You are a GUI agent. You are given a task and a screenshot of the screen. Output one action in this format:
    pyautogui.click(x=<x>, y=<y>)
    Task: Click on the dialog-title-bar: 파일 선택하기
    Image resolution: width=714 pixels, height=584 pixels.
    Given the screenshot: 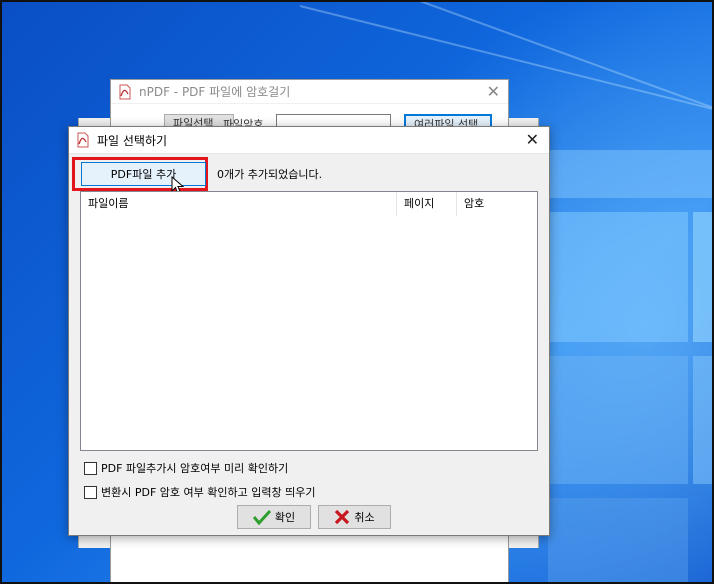 What is the action you would take?
    pyautogui.click(x=309, y=140)
    